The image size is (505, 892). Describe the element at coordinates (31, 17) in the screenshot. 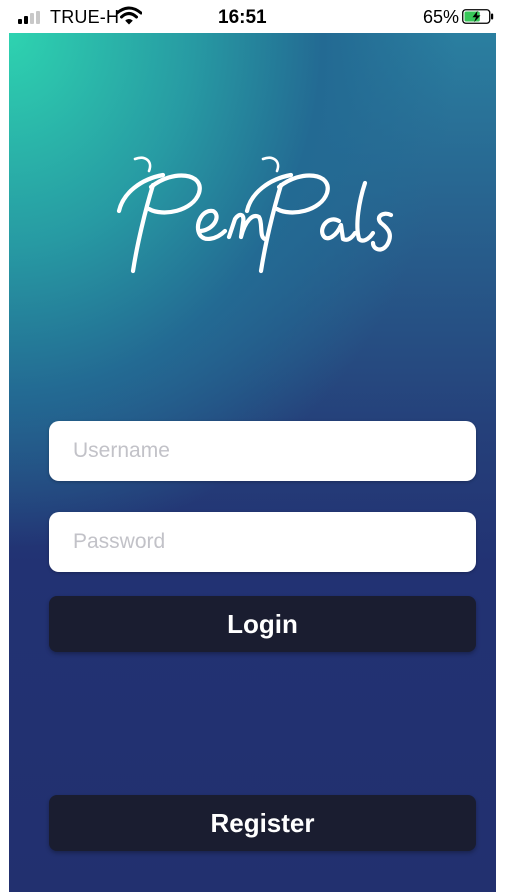

I see `signal-icon` at that location.